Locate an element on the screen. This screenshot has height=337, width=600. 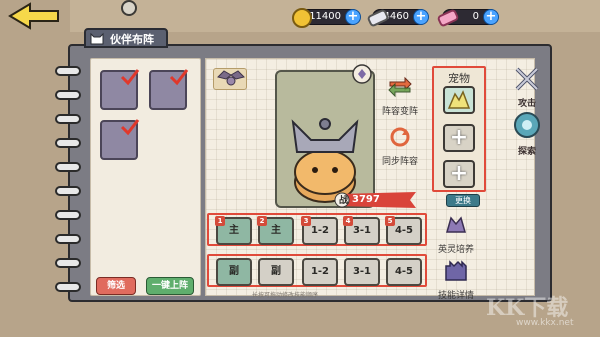
ticket-icon is located at coordinates (378, 18).